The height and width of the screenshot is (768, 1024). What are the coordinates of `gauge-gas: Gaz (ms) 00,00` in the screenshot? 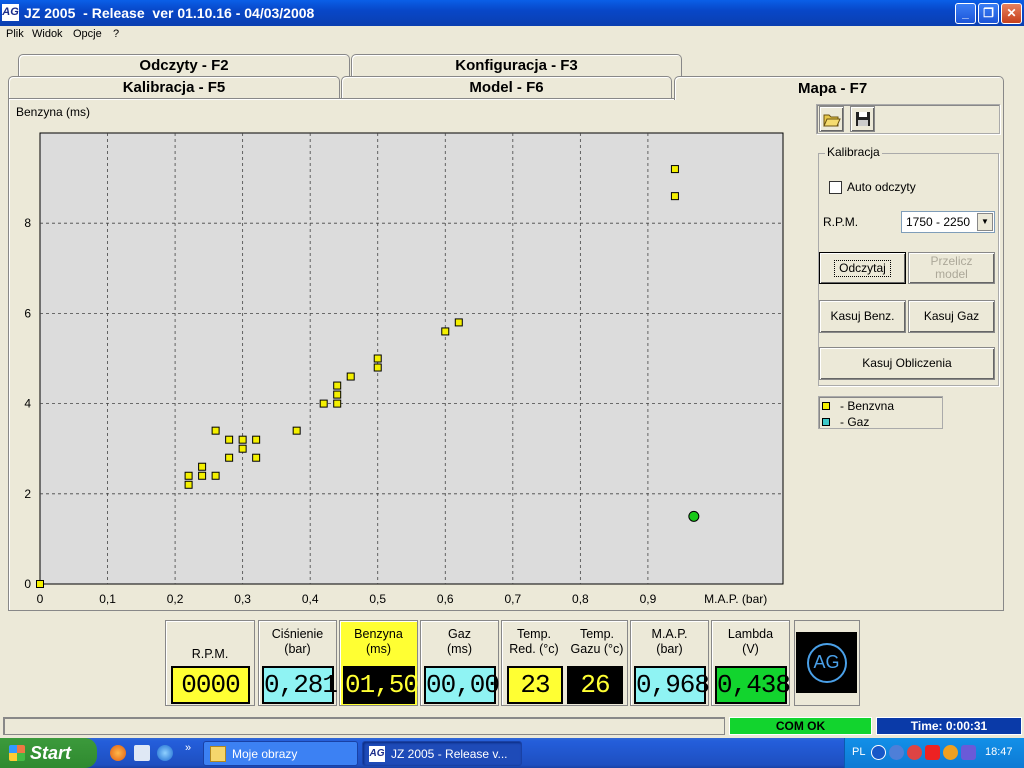 It's located at (460, 663).